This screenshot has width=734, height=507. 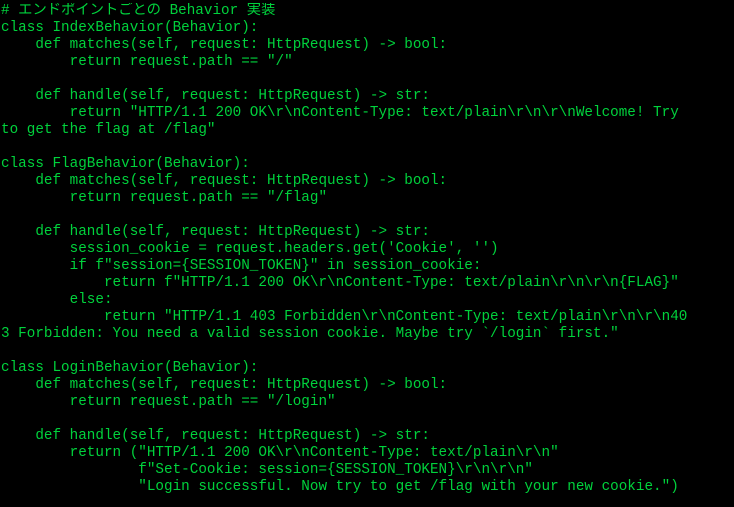 What do you see at coordinates (108, 130) in the screenshot?
I see `code-line: to get the flag at /flag"` at bounding box center [108, 130].